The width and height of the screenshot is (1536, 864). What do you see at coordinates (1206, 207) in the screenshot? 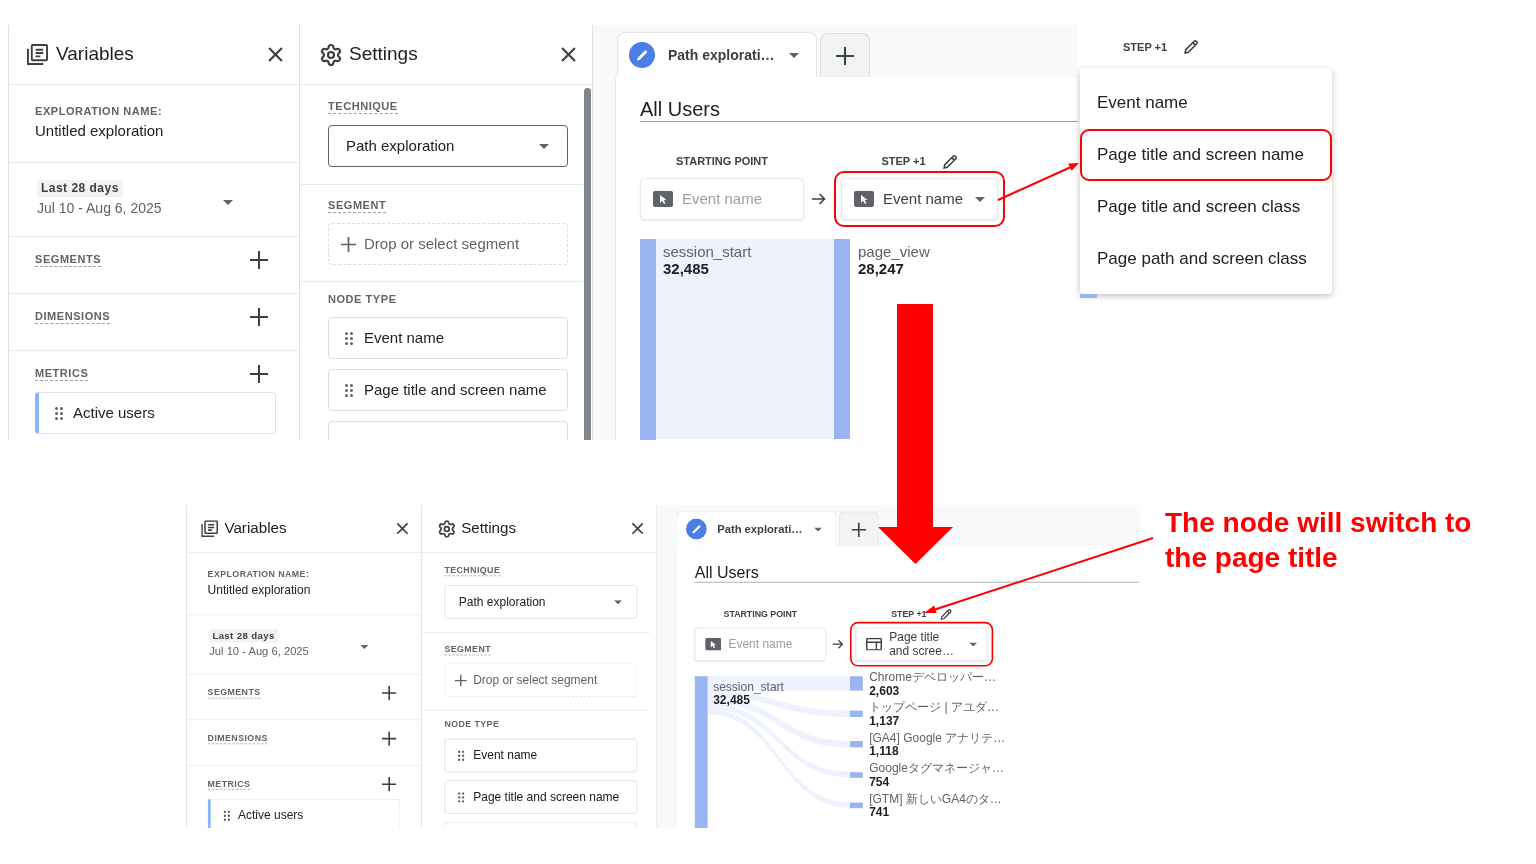
I see `menu-item: Page title and screen class` at bounding box center [1206, 207].